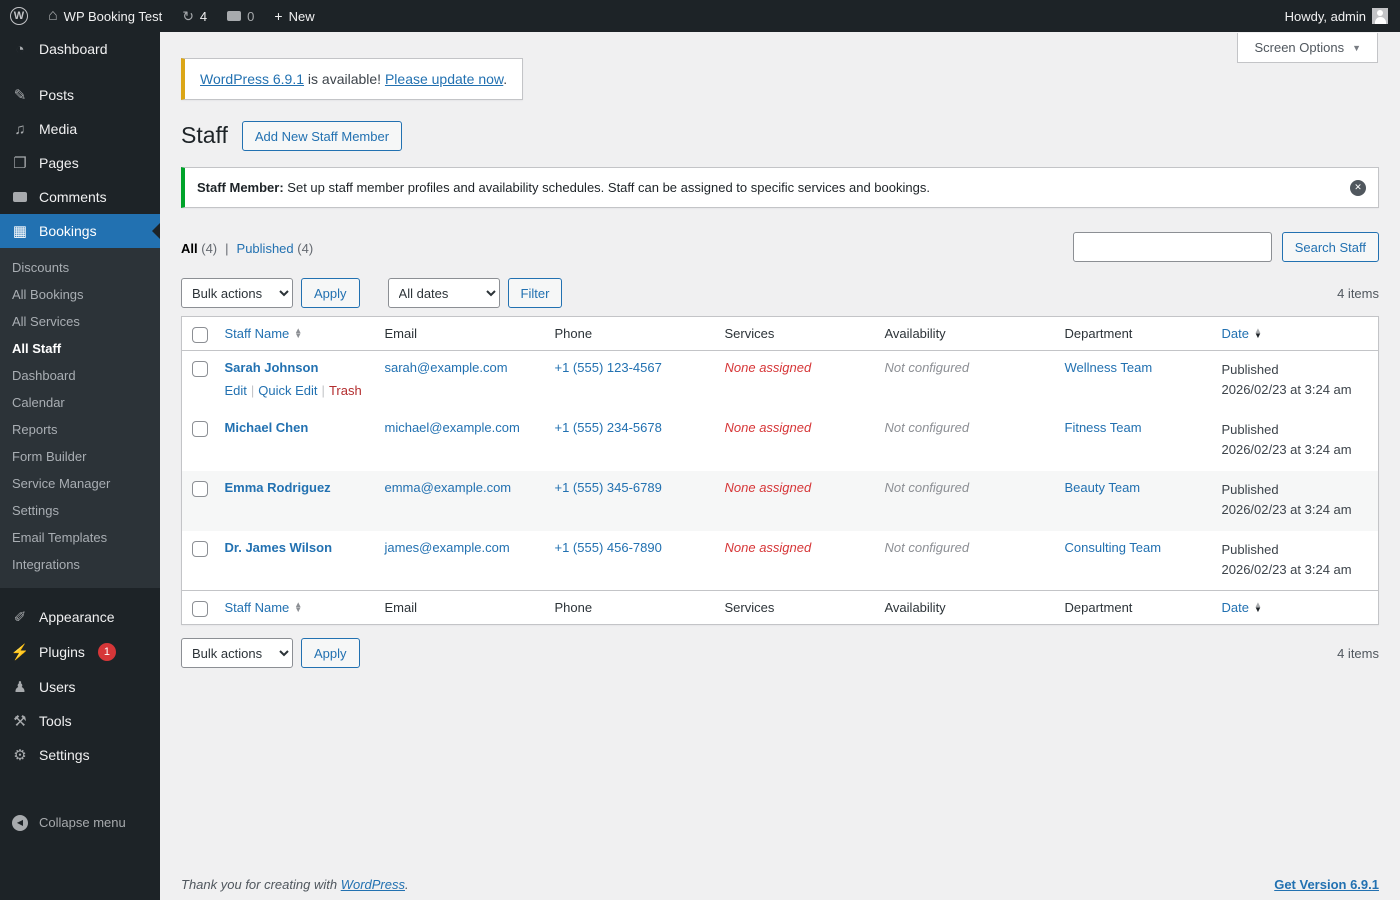 The height and width of the screenshot is (900, 1400). What do you see at coordinates (1103, 487) in the screenshot?
I see `department-link: Beauty Team` at bounding box center [1103, 487].